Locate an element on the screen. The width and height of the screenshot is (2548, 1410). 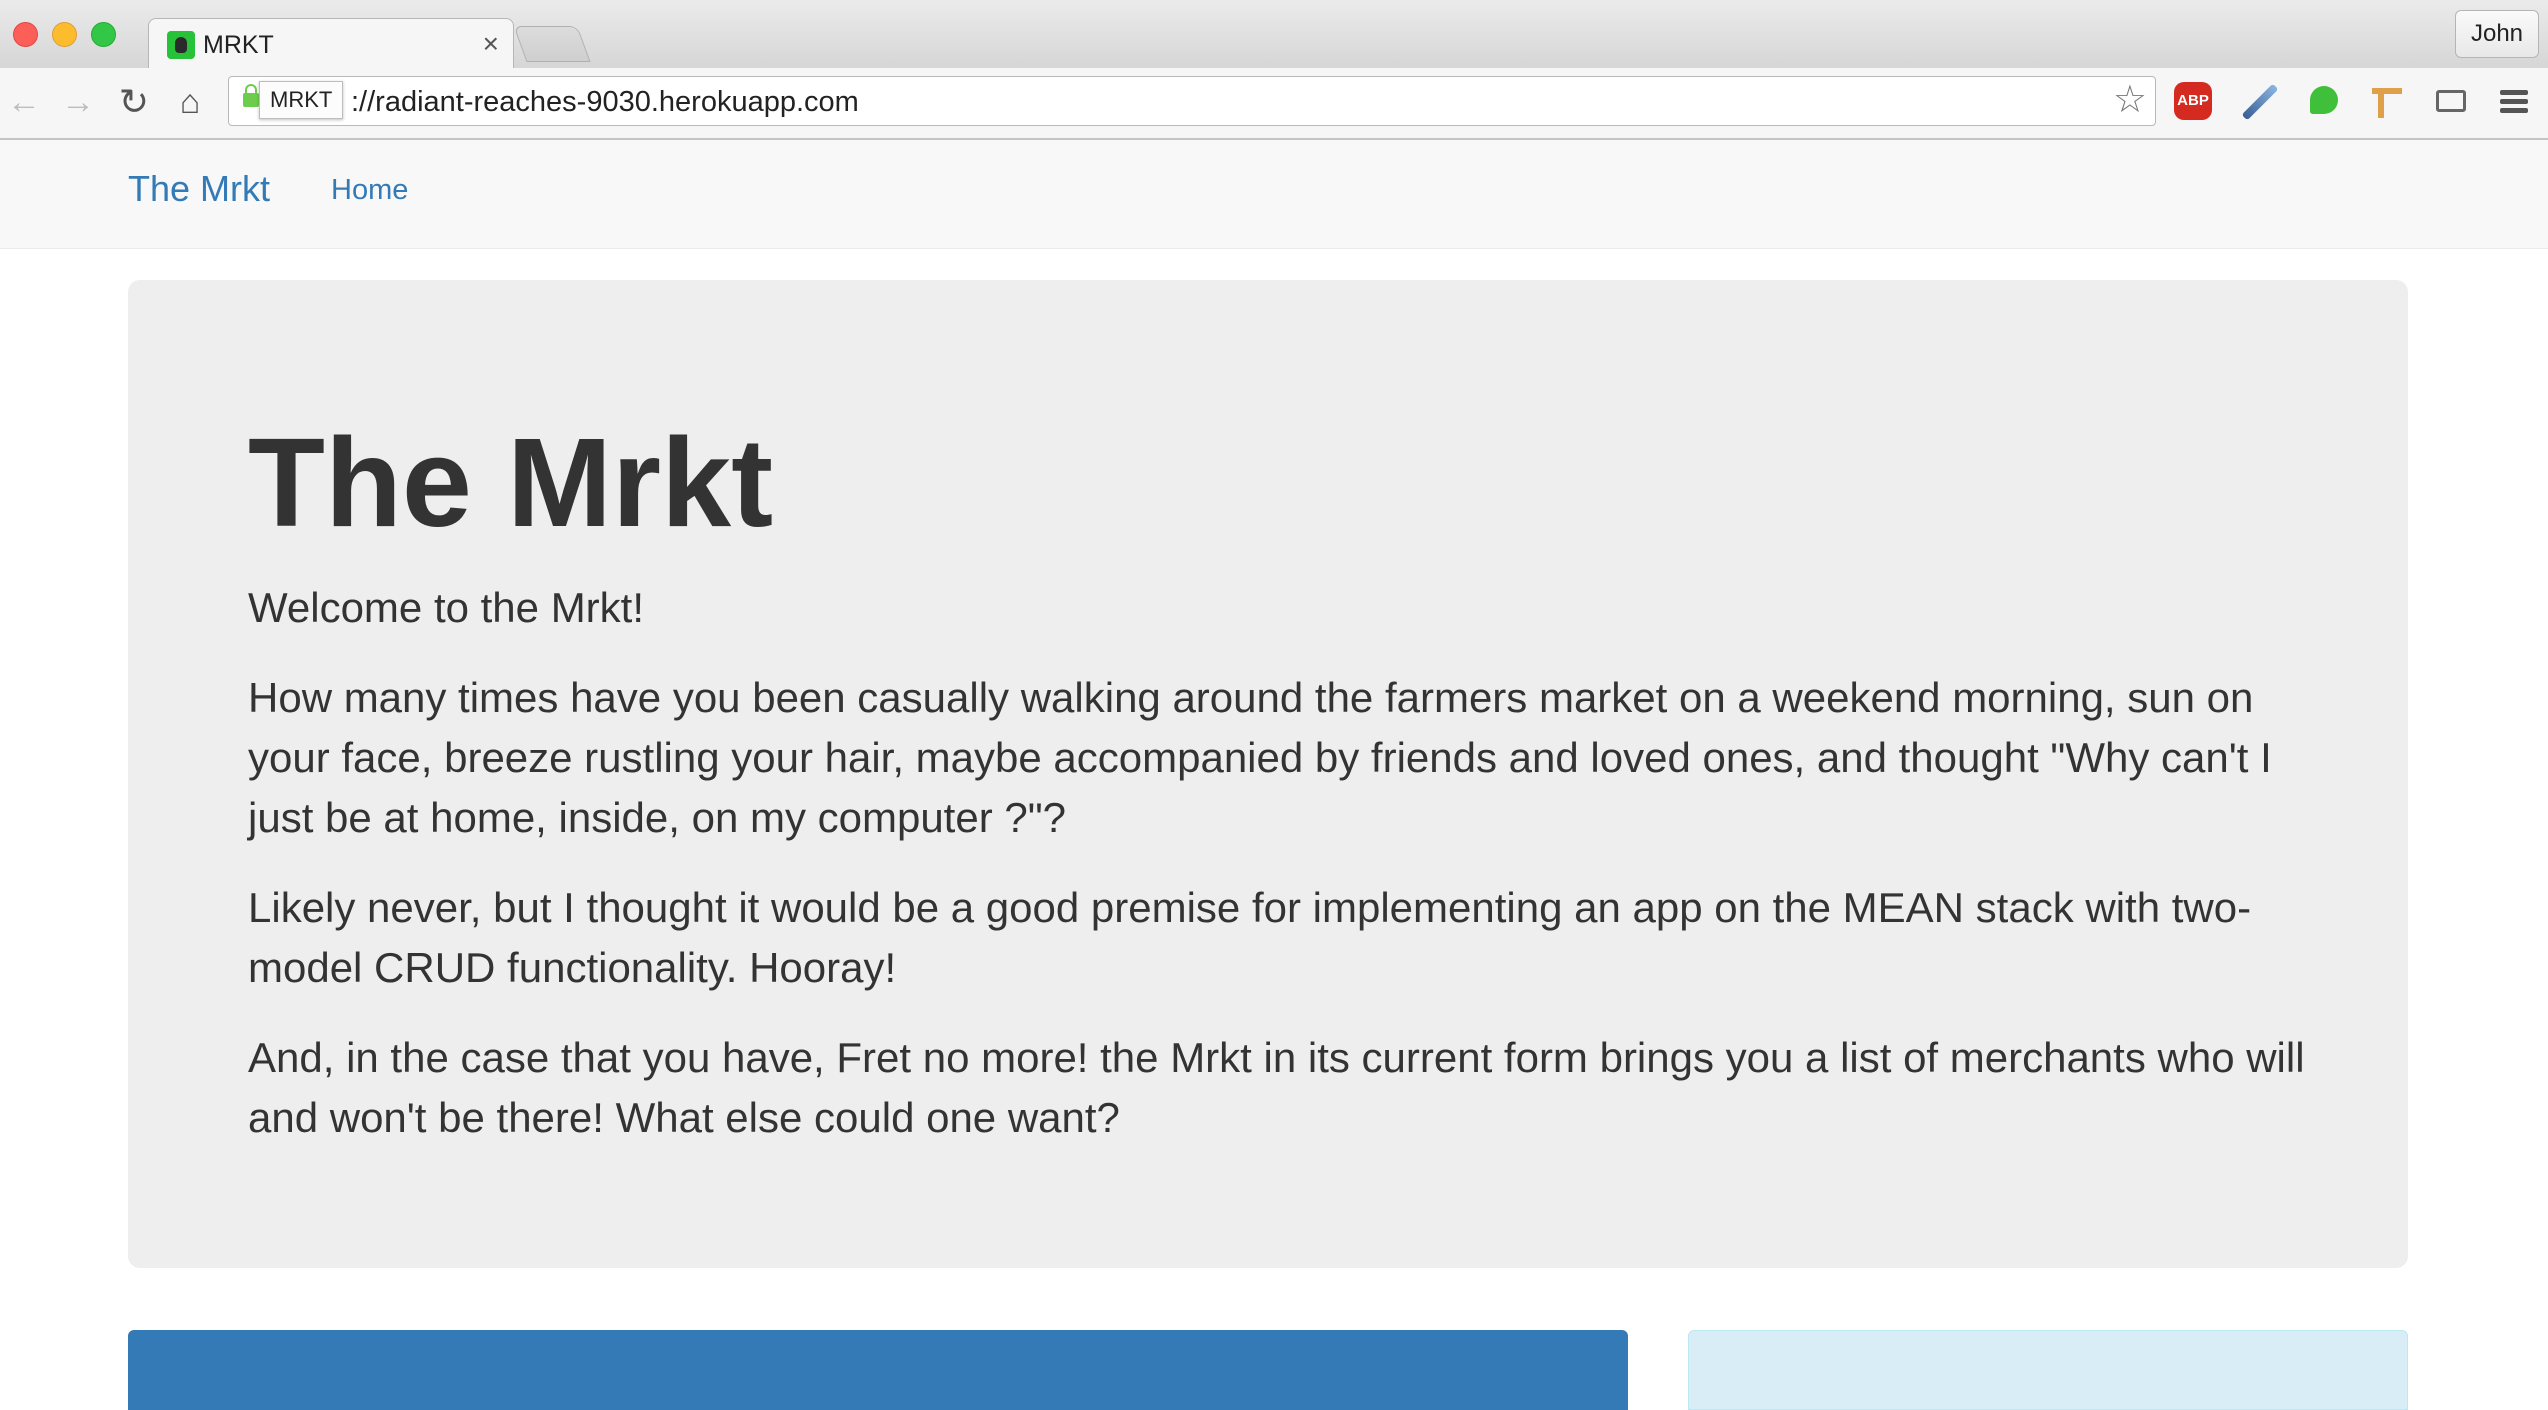
url-text: ://radiant-reaches-9030.herokuapp.com is located at coordinates (605, 102).